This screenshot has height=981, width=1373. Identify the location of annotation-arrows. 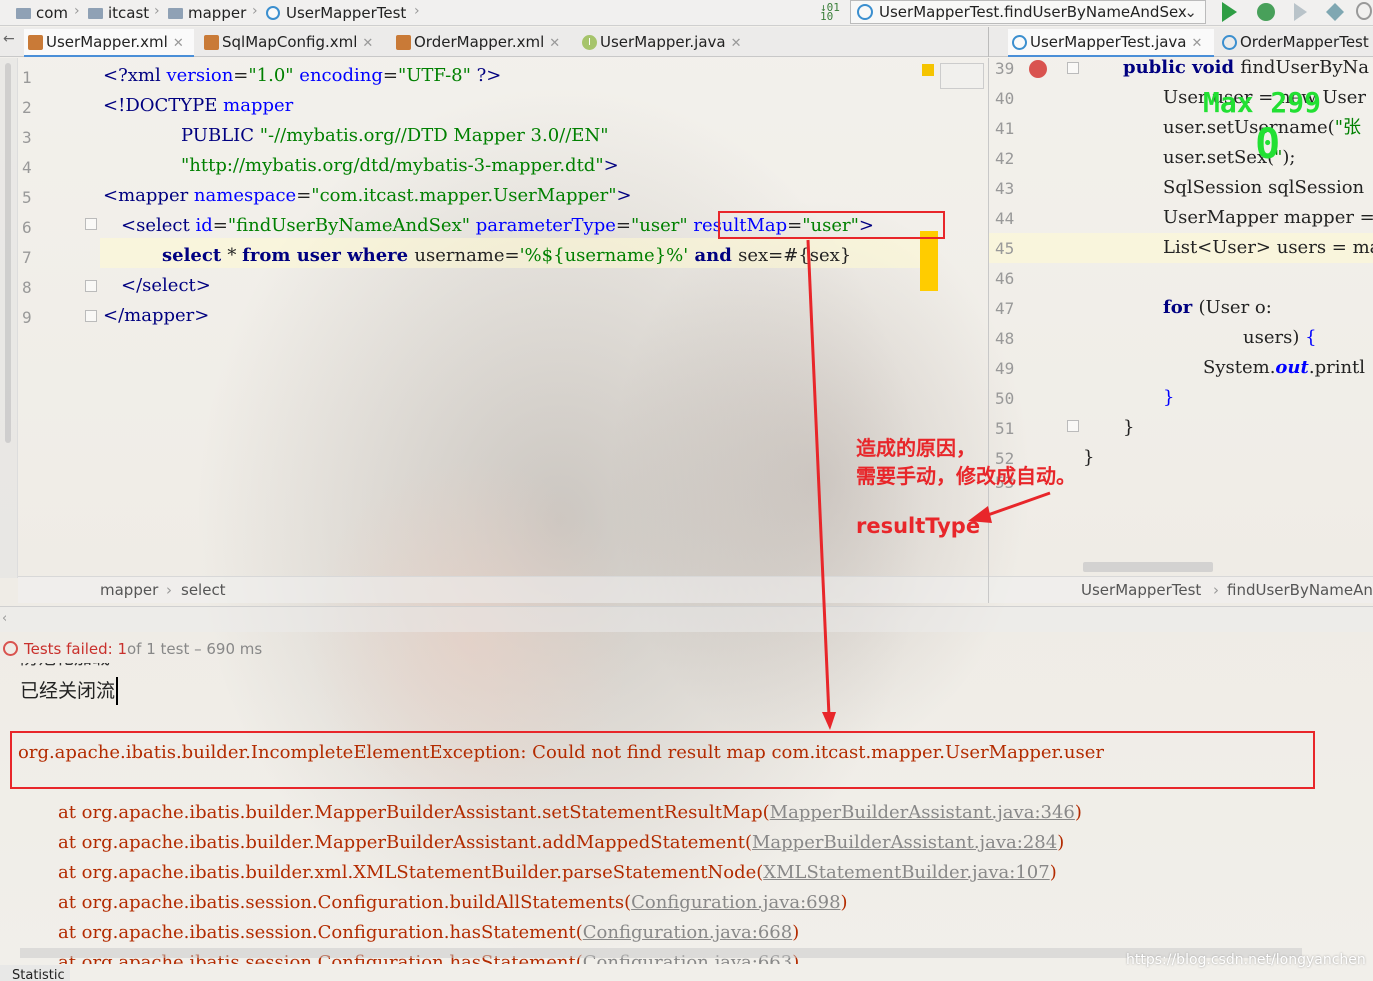
(928, 484).